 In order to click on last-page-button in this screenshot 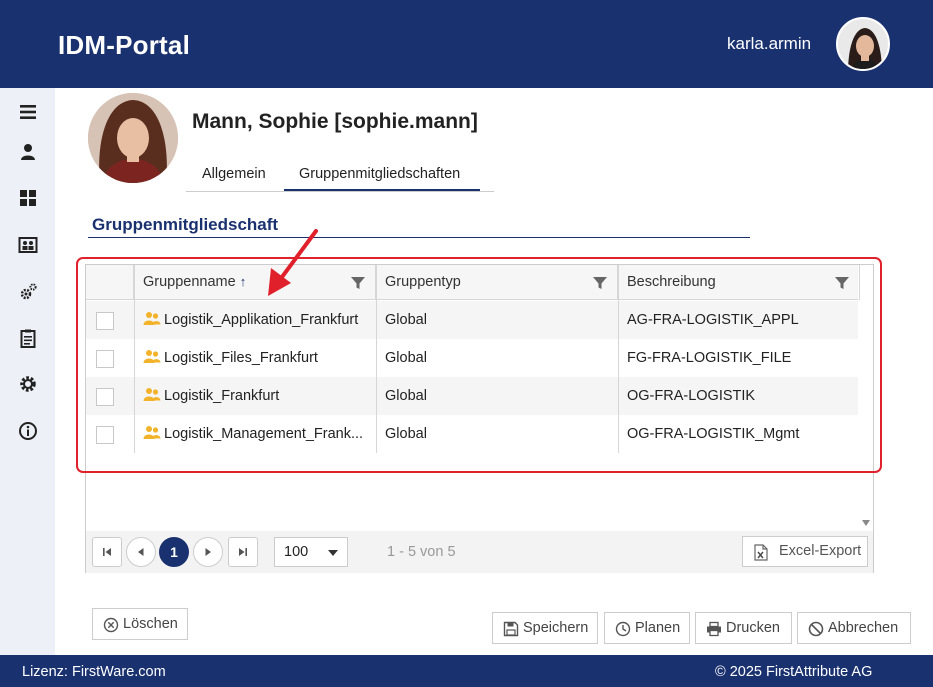, I will do `click(243, 552)`.